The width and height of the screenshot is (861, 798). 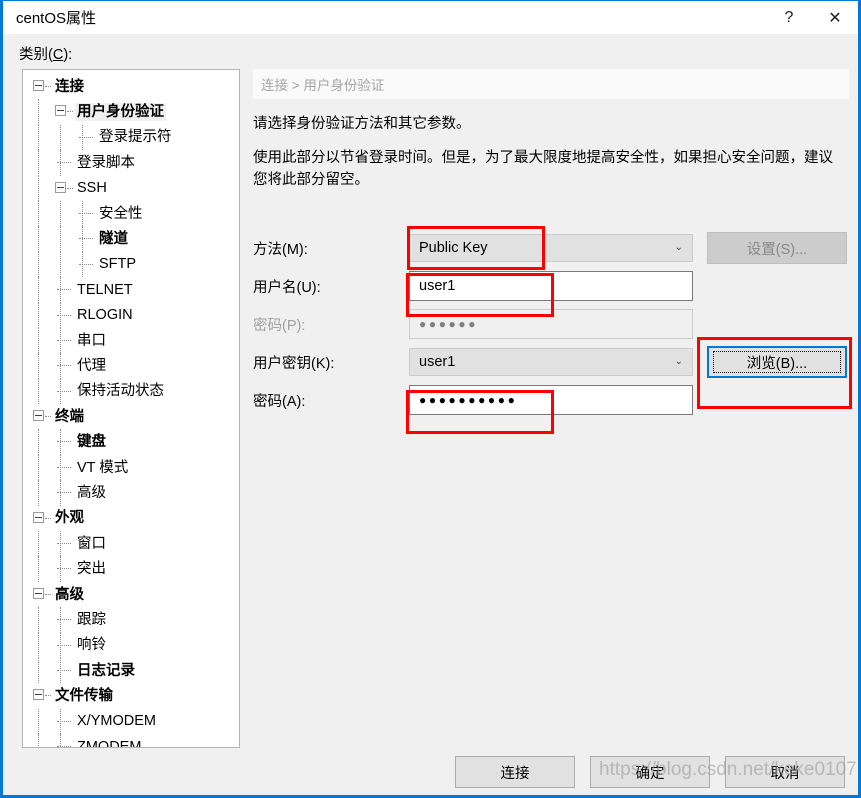 I want to click on method-combobox: Public Key ⌄, so click(x=551, y=248).